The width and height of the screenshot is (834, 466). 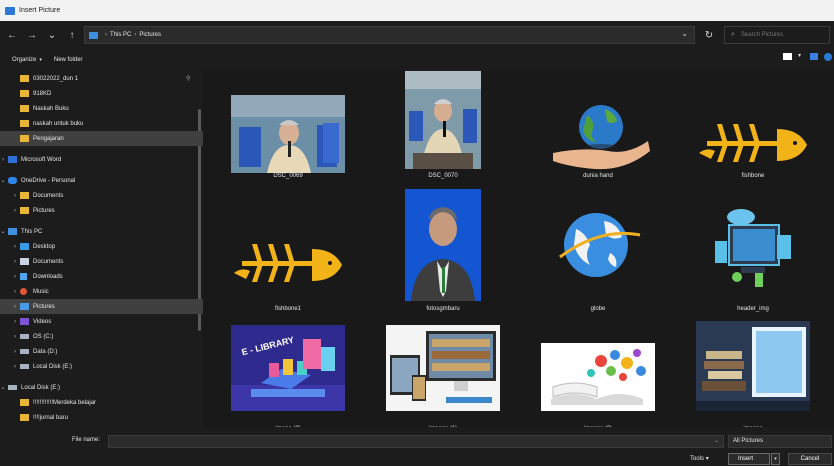 I want to click on file-tile: images (3), so click(x=598, y=368).